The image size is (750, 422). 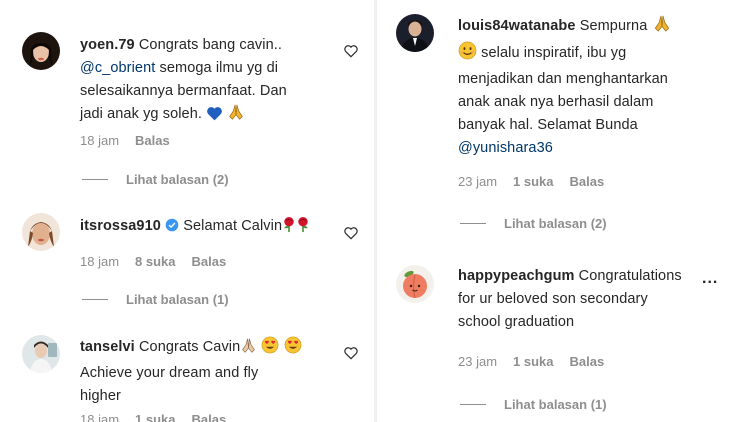 What do you see at coordinates (210, 45) in the screenshot?
I see `comment-text: Congrats bang cavin..` at bounding box center [210, 45].